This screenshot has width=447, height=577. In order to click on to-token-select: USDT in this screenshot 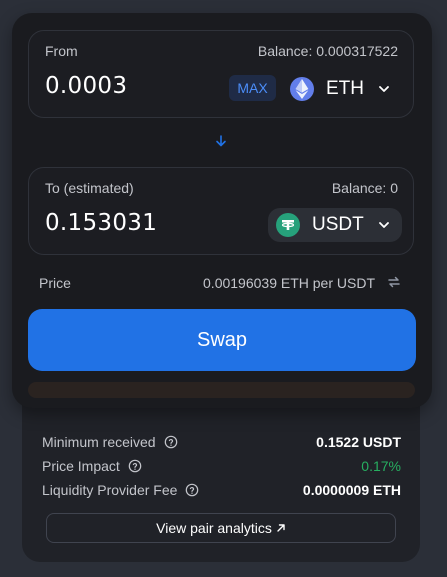, I will do `click(335, 225)`.